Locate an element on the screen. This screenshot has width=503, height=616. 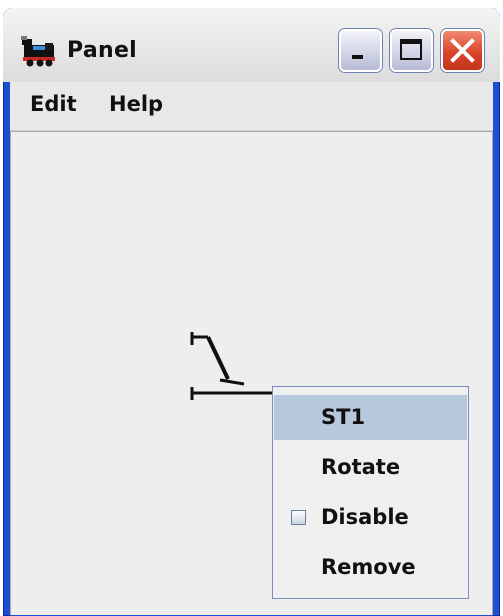
menu-item-label: ST1 is located at coordinates (343, 417).